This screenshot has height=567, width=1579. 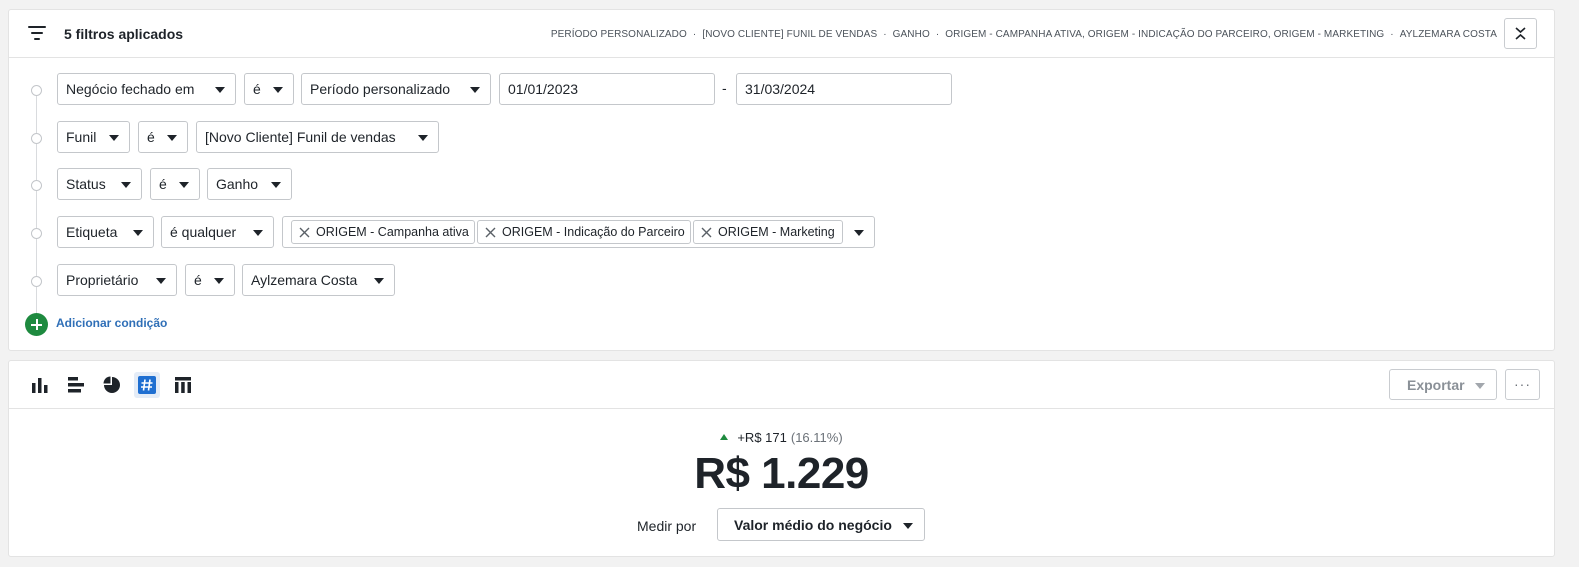 What do you see at coordinates (81, 137) in the screenshot?
I see `condition-field-label: Funil` at bounding box center [81, 137].